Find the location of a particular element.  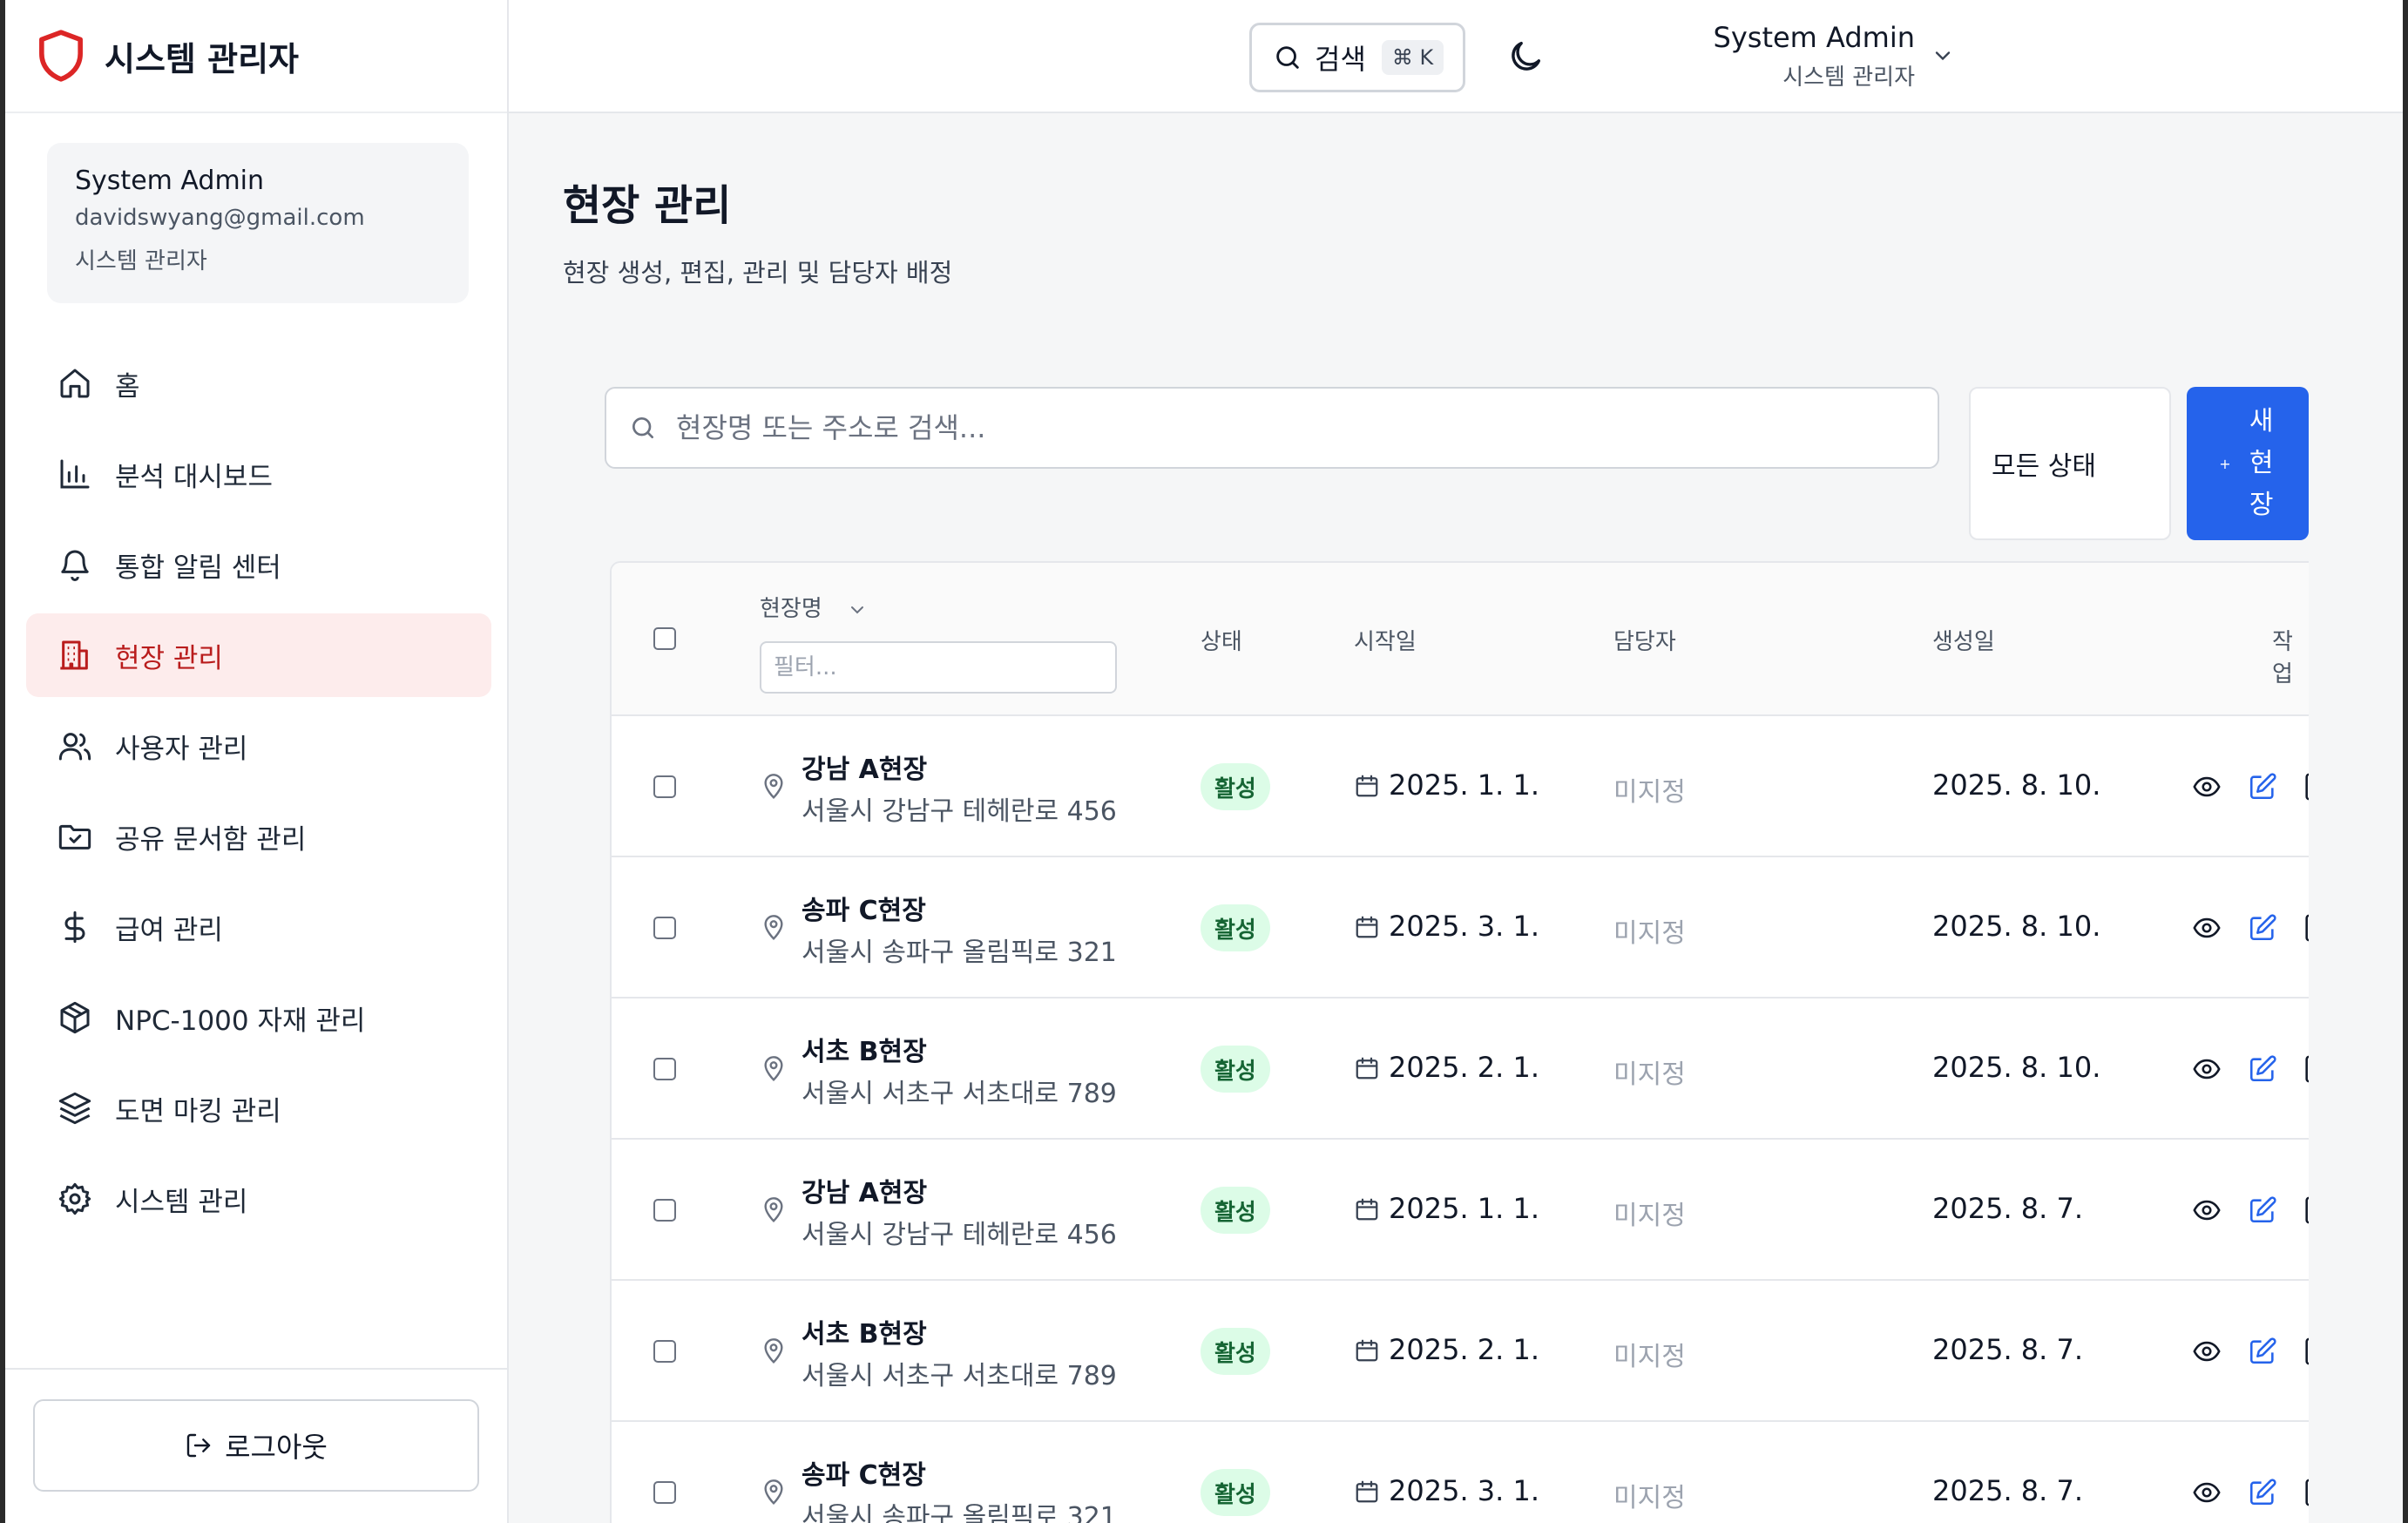

sidebar-item-materials: NPC-1000 자재 관리 is located at coordinates (258, 1017).